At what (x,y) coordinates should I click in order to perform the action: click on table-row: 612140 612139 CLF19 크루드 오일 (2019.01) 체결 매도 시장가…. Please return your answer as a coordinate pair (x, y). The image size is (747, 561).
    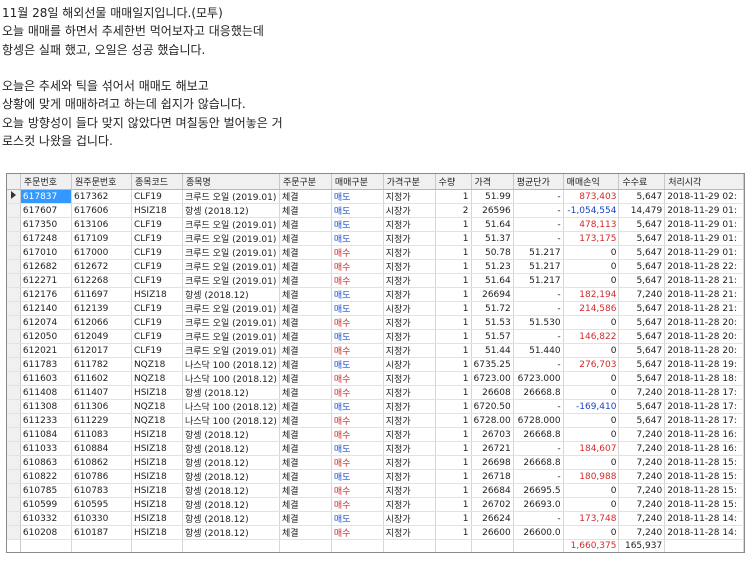
    Looking at the image, I should click on (375, 308).